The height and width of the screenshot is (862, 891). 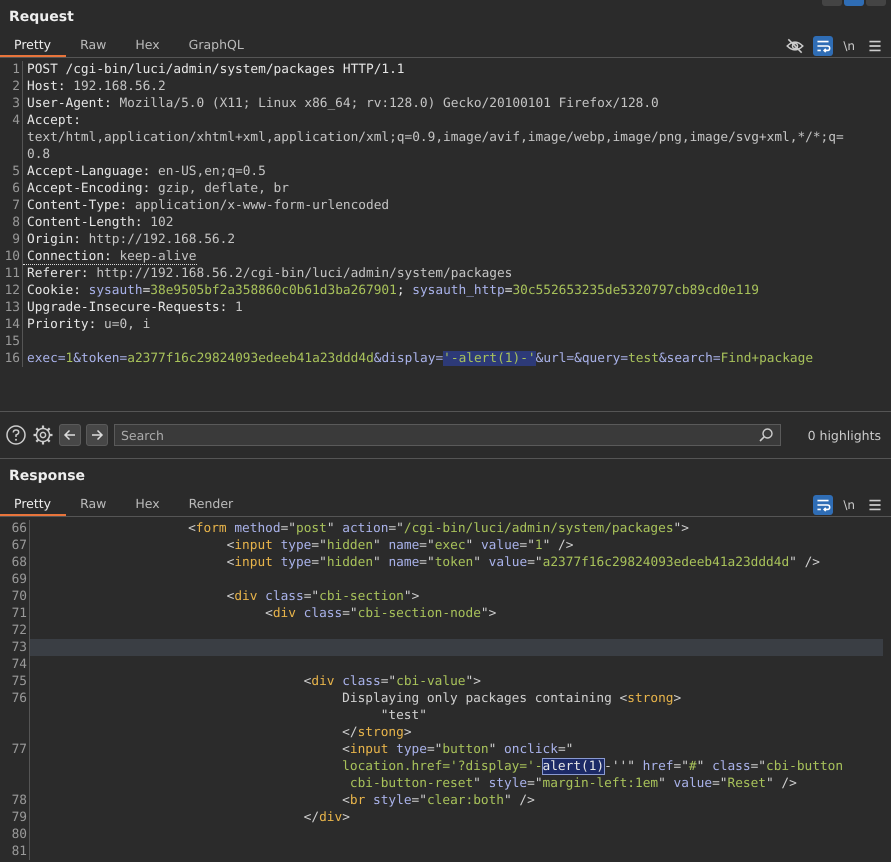 What do you see at coordinates (376, 732) in the screenshot?
I see `code-line: </strong>` at bounding box center [376, 732].